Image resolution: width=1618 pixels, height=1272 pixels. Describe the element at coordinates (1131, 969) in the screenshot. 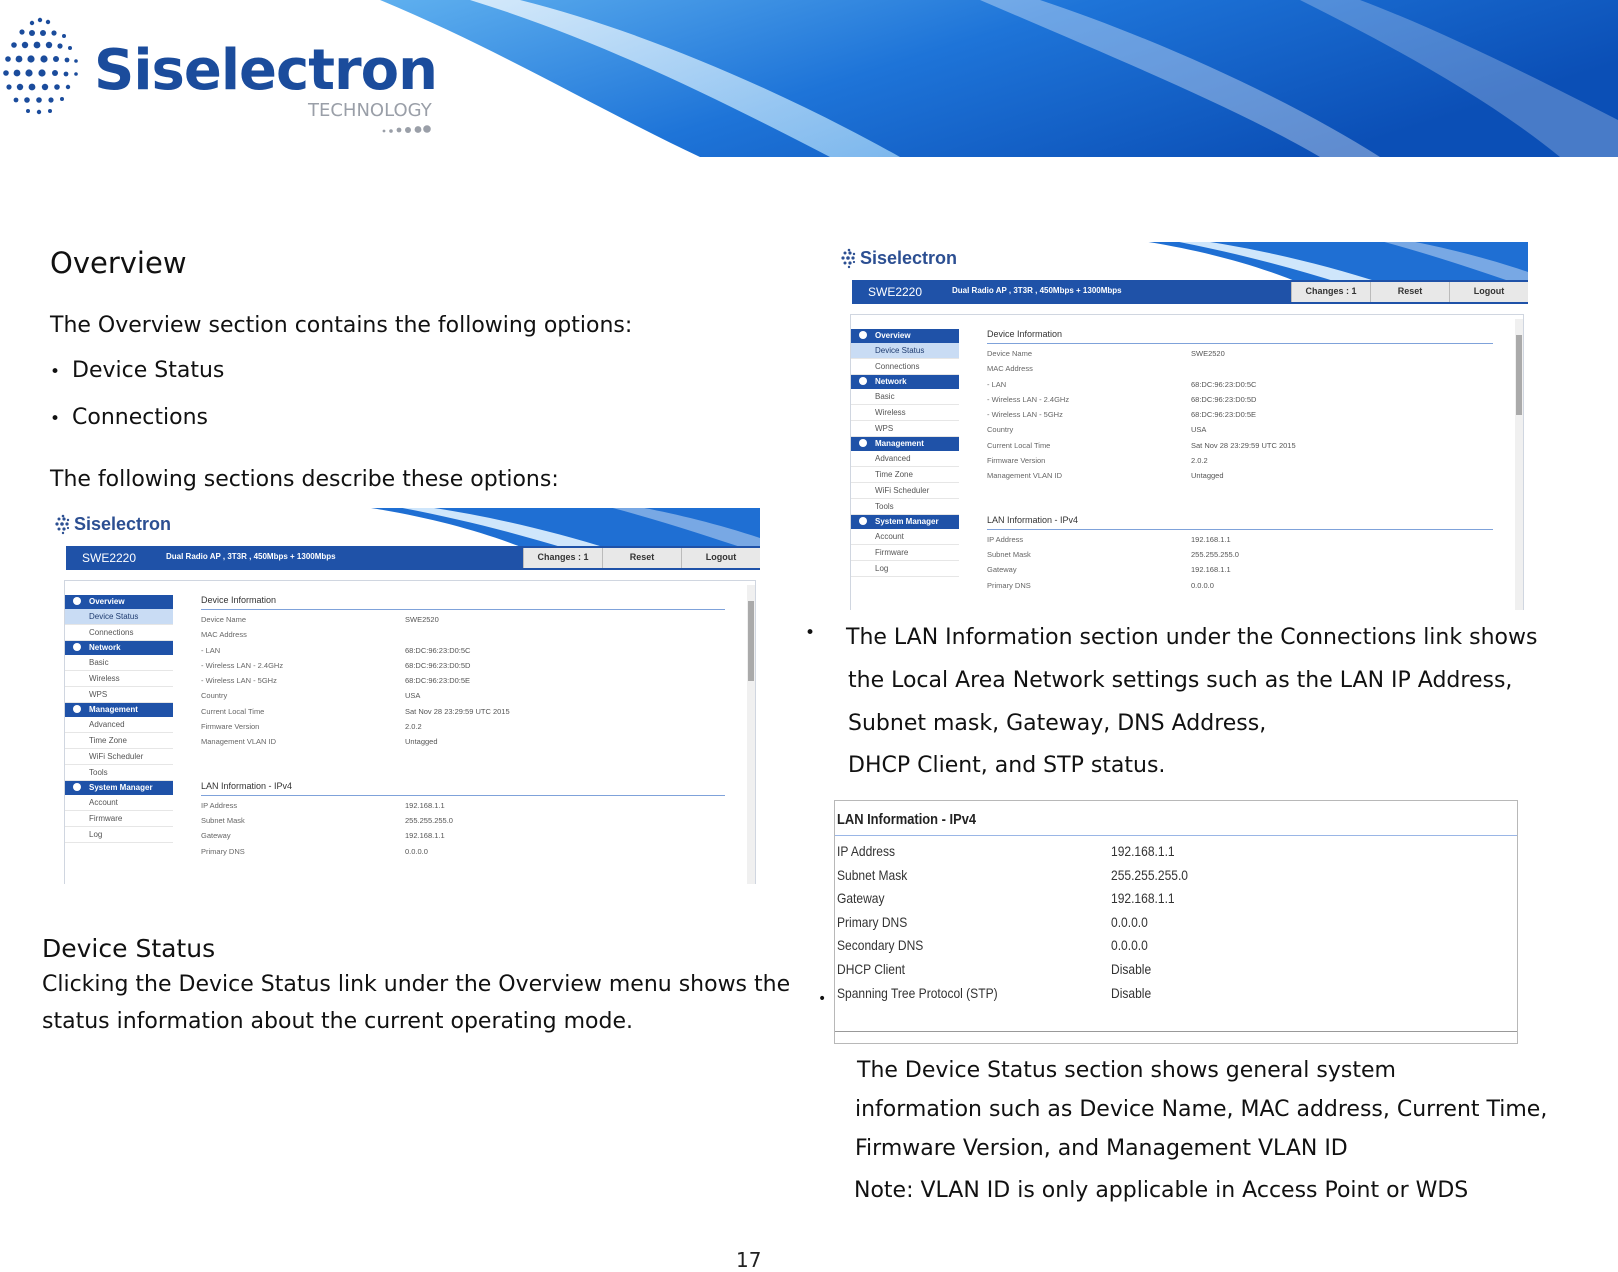

I see `lan-table-value: Disable` at that location.